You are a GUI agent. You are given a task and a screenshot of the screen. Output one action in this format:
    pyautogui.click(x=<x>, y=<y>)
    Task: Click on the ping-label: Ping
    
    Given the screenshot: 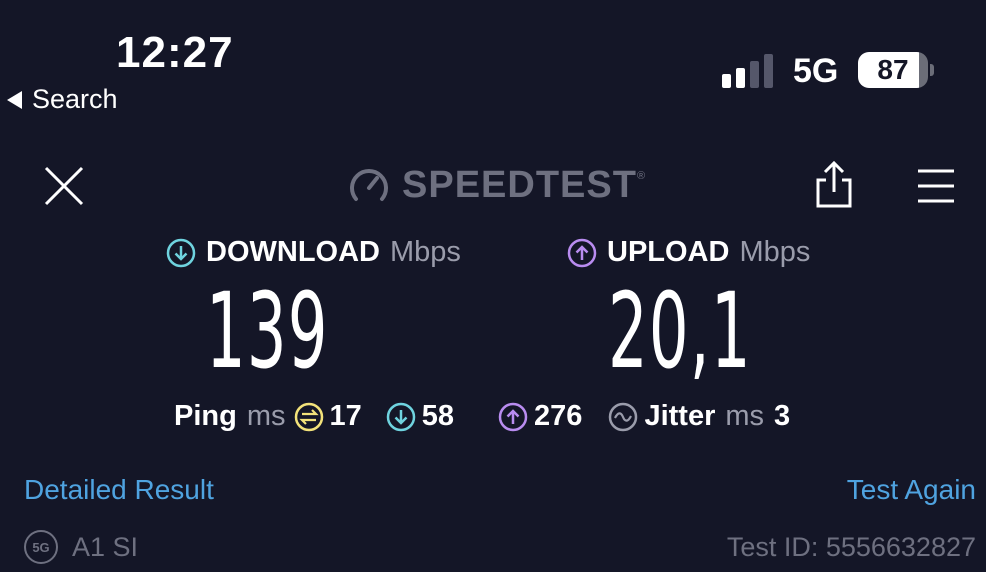 What is the action you would take?
    pyautogui.click(x=205, y=416)
    